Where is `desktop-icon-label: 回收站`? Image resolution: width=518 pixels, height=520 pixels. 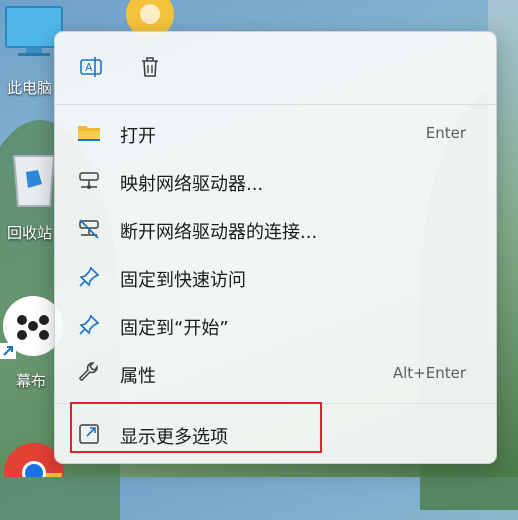
desktop-icon-label: 回收站 is located at coordinates (30, 233).